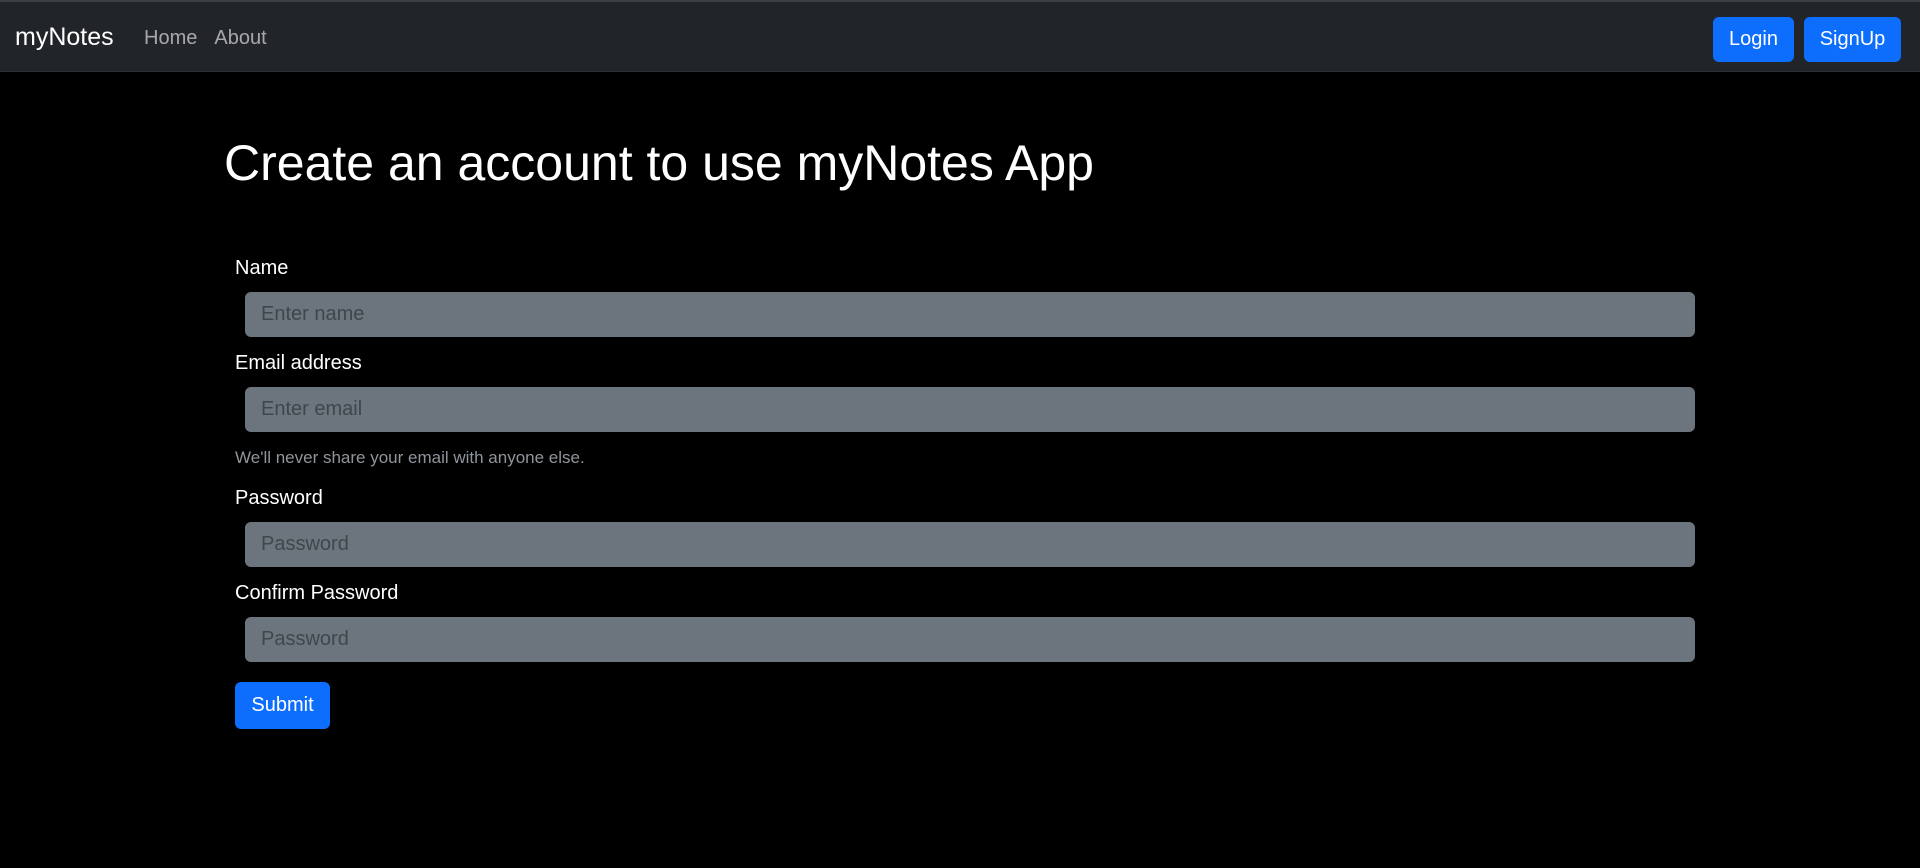 The width and height of the screenshot is (1920, 868). What do you see at coordinates (970, 639) in the screenshot?
I see `confirm-password-input` at bounding box center [970, 639].